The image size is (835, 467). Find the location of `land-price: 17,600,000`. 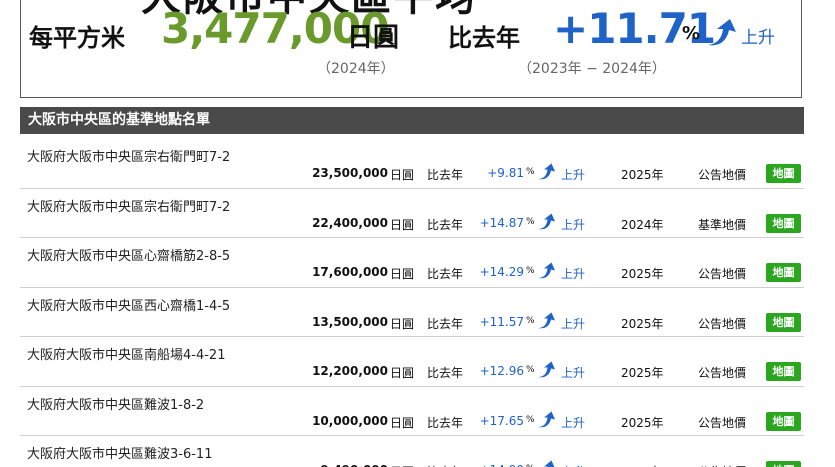

land-price: 17,600,000 is located at coordinates (350, 272).